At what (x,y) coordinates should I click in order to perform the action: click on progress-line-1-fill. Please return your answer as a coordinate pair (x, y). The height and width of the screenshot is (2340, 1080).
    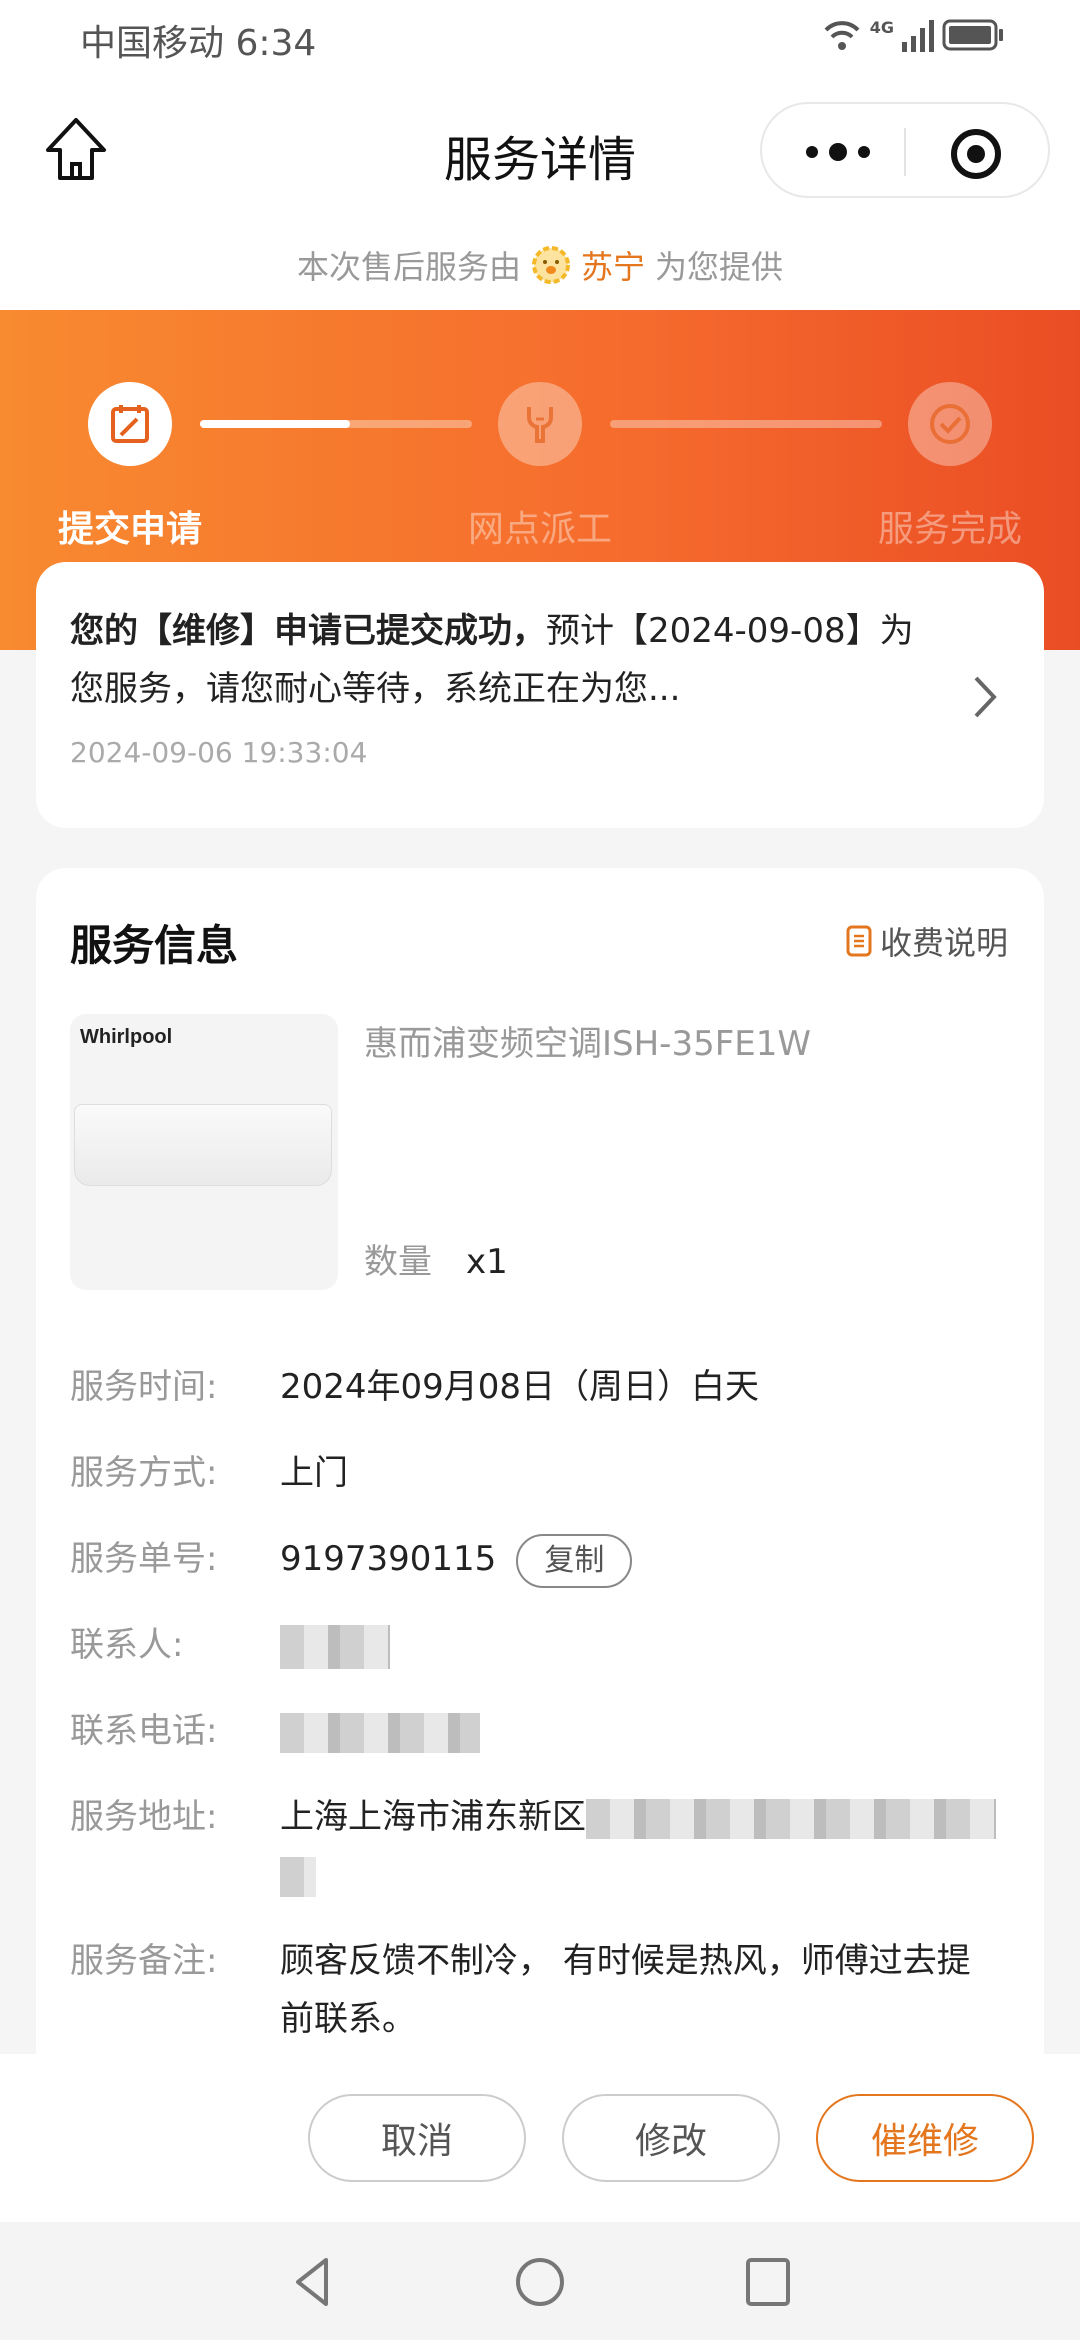
    Looking at the image, I should click on (275, 424).